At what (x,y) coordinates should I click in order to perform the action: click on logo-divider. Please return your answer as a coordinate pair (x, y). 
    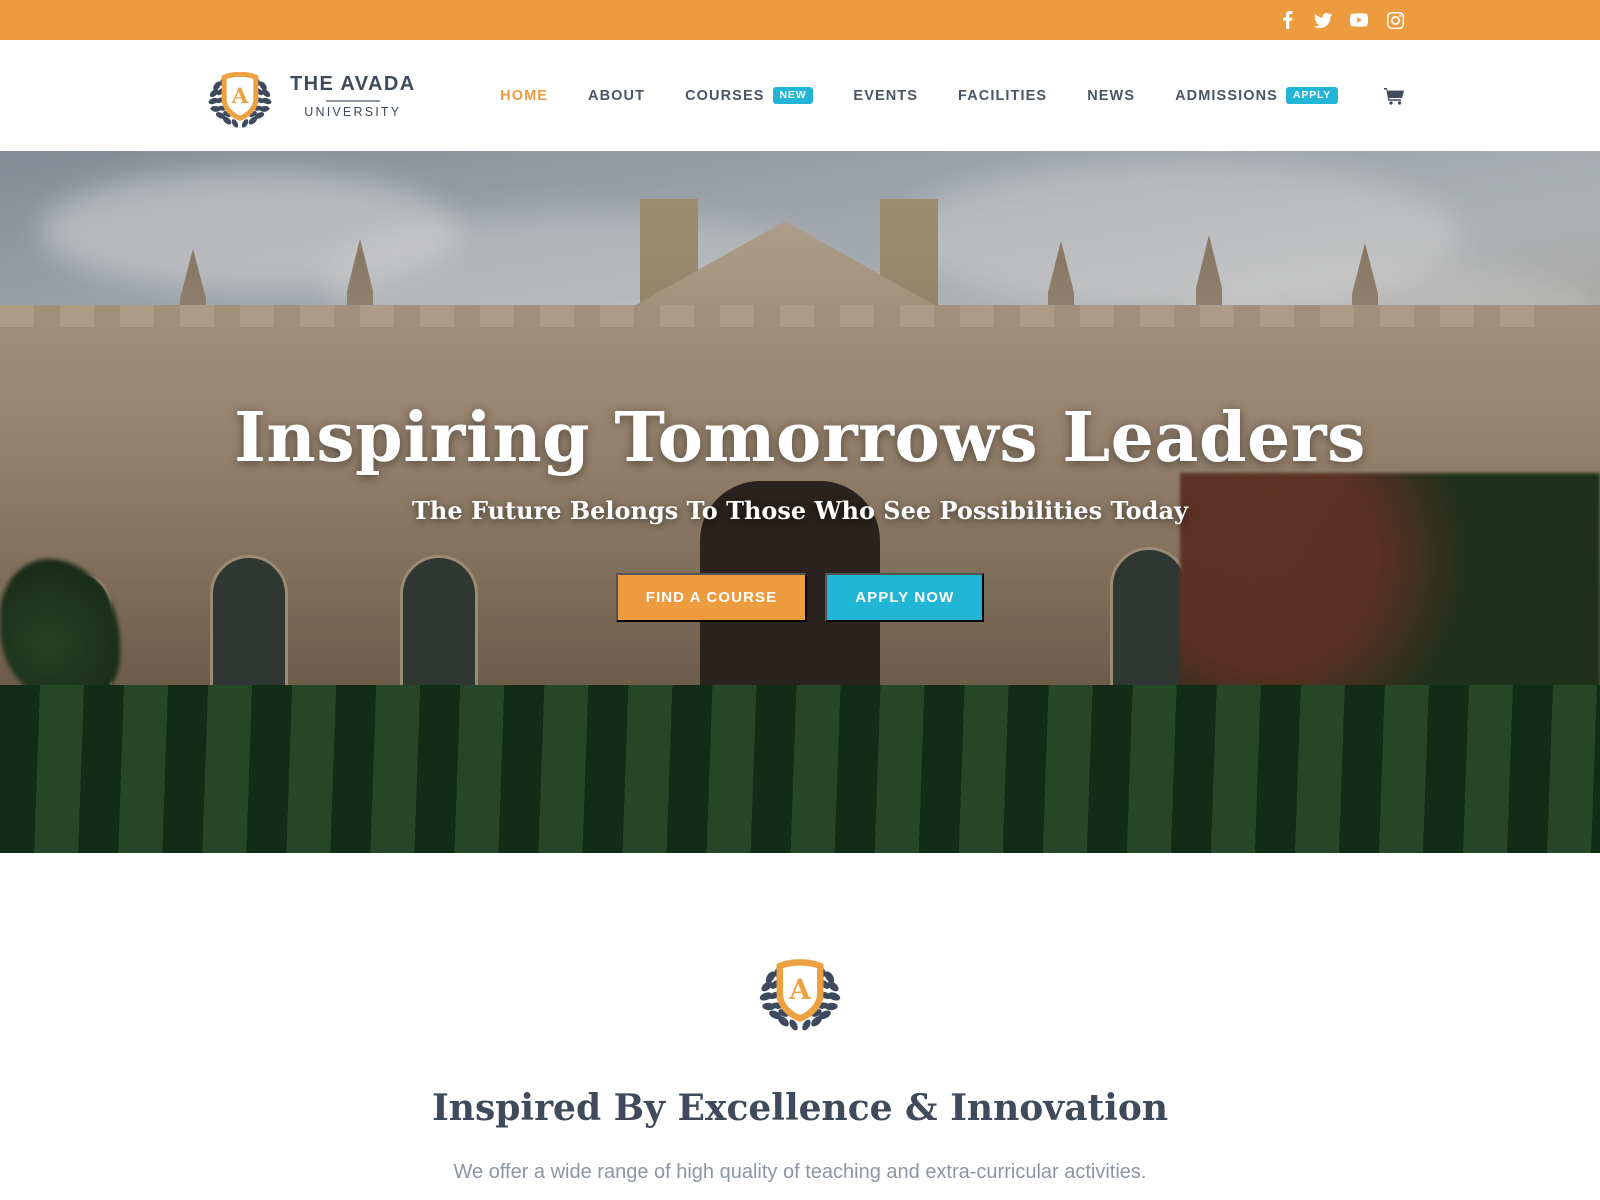
    Looking at the image, I should click on (352, 100).